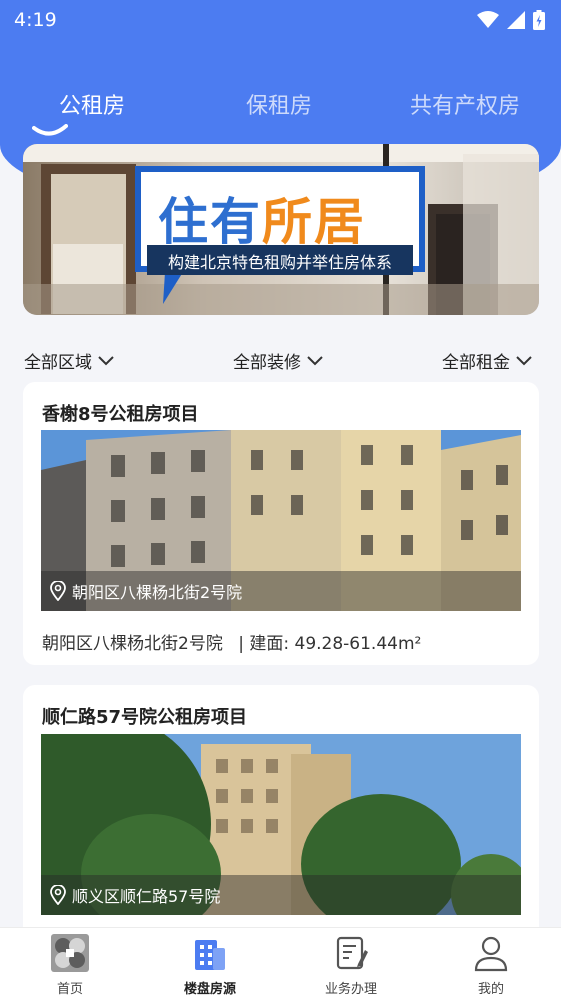  What do you see at coordinates (231, 641) in the screenshot?
I see `listing-details: 朝阳区八棵杨北街2号院 | 建面: 49.28-61.44m²` at bounding box center [231, 641].